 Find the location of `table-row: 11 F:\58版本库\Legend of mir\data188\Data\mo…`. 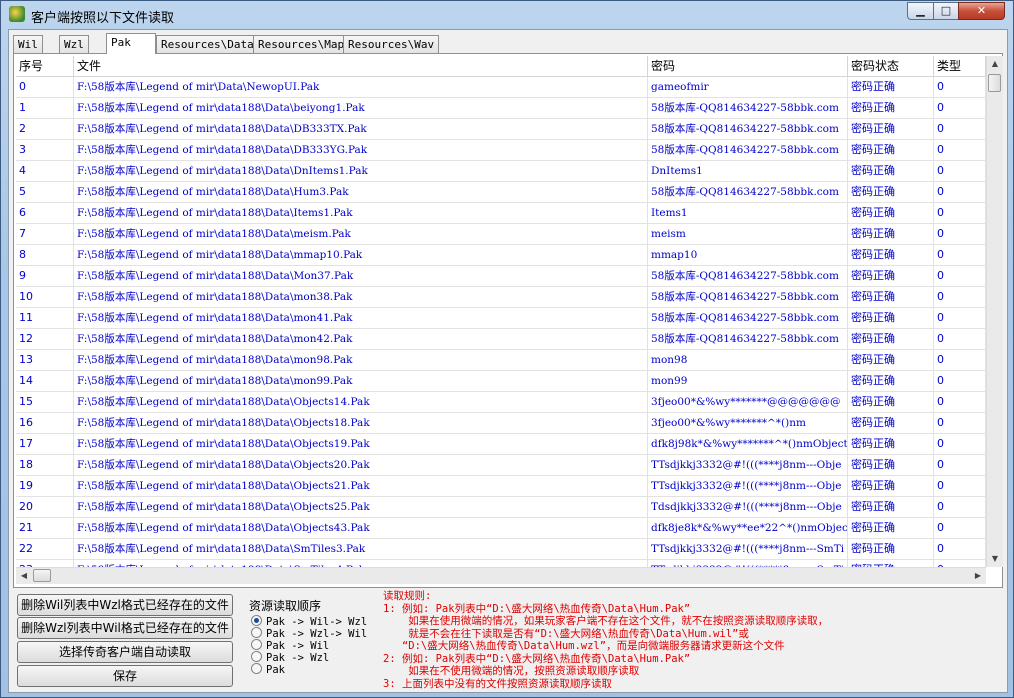

table-row: 11 F:\58版本库\Legend of mir\data188\Data\mo… is located at coordinates (501, 318).